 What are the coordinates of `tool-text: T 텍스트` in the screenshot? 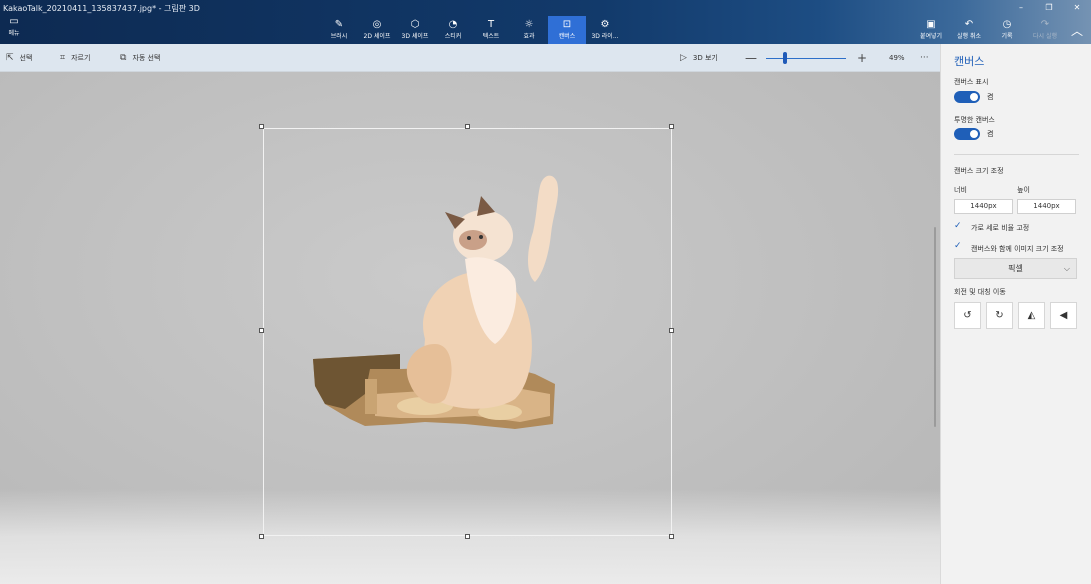 It's located at (491, 30).